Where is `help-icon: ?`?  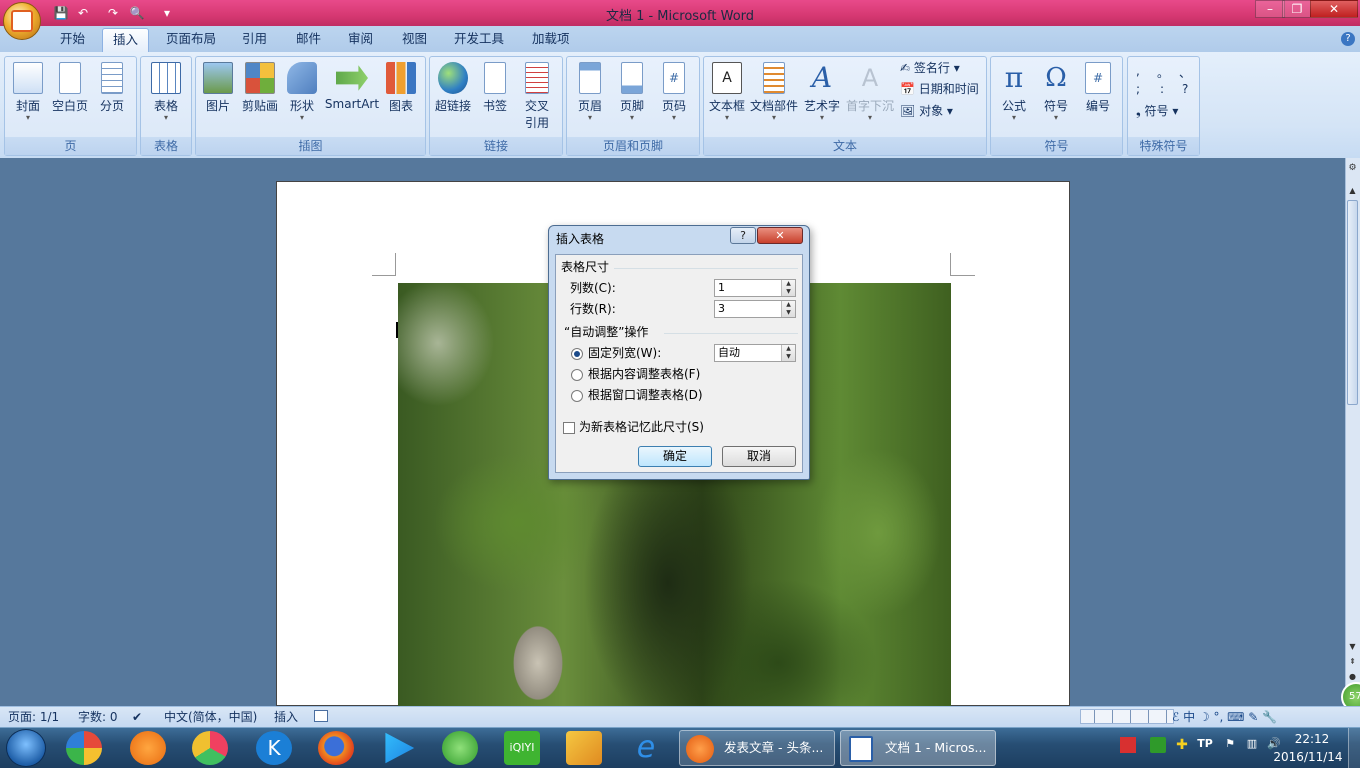
help-icon: ? is located at coordinates (1348, 39).